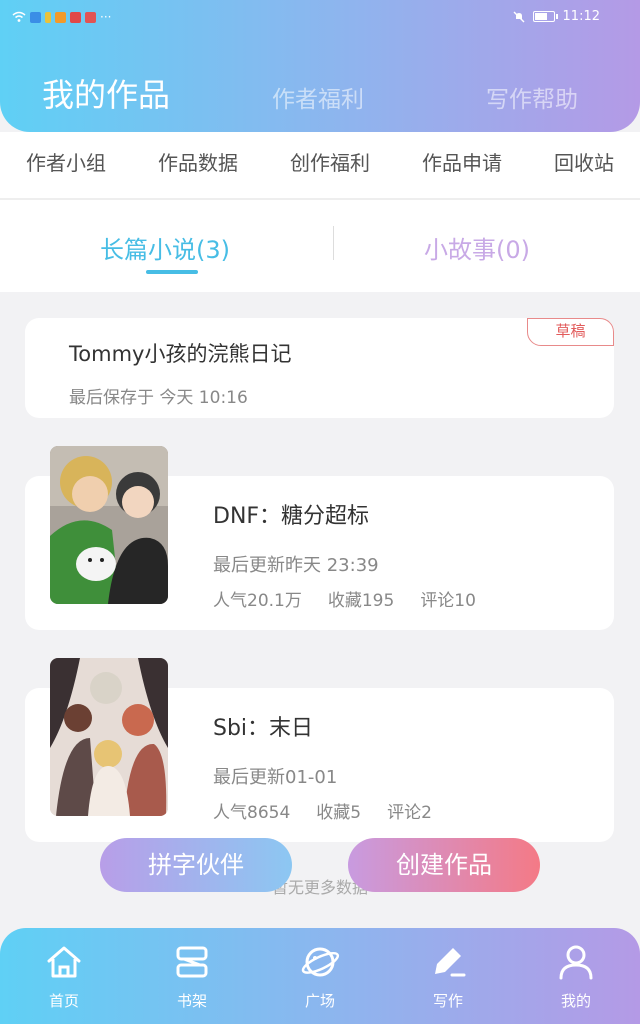  Describe the element at coordinates (319, 887) in the screenshot. I see `no-more-data-text: 暂无更多数据` at that location.